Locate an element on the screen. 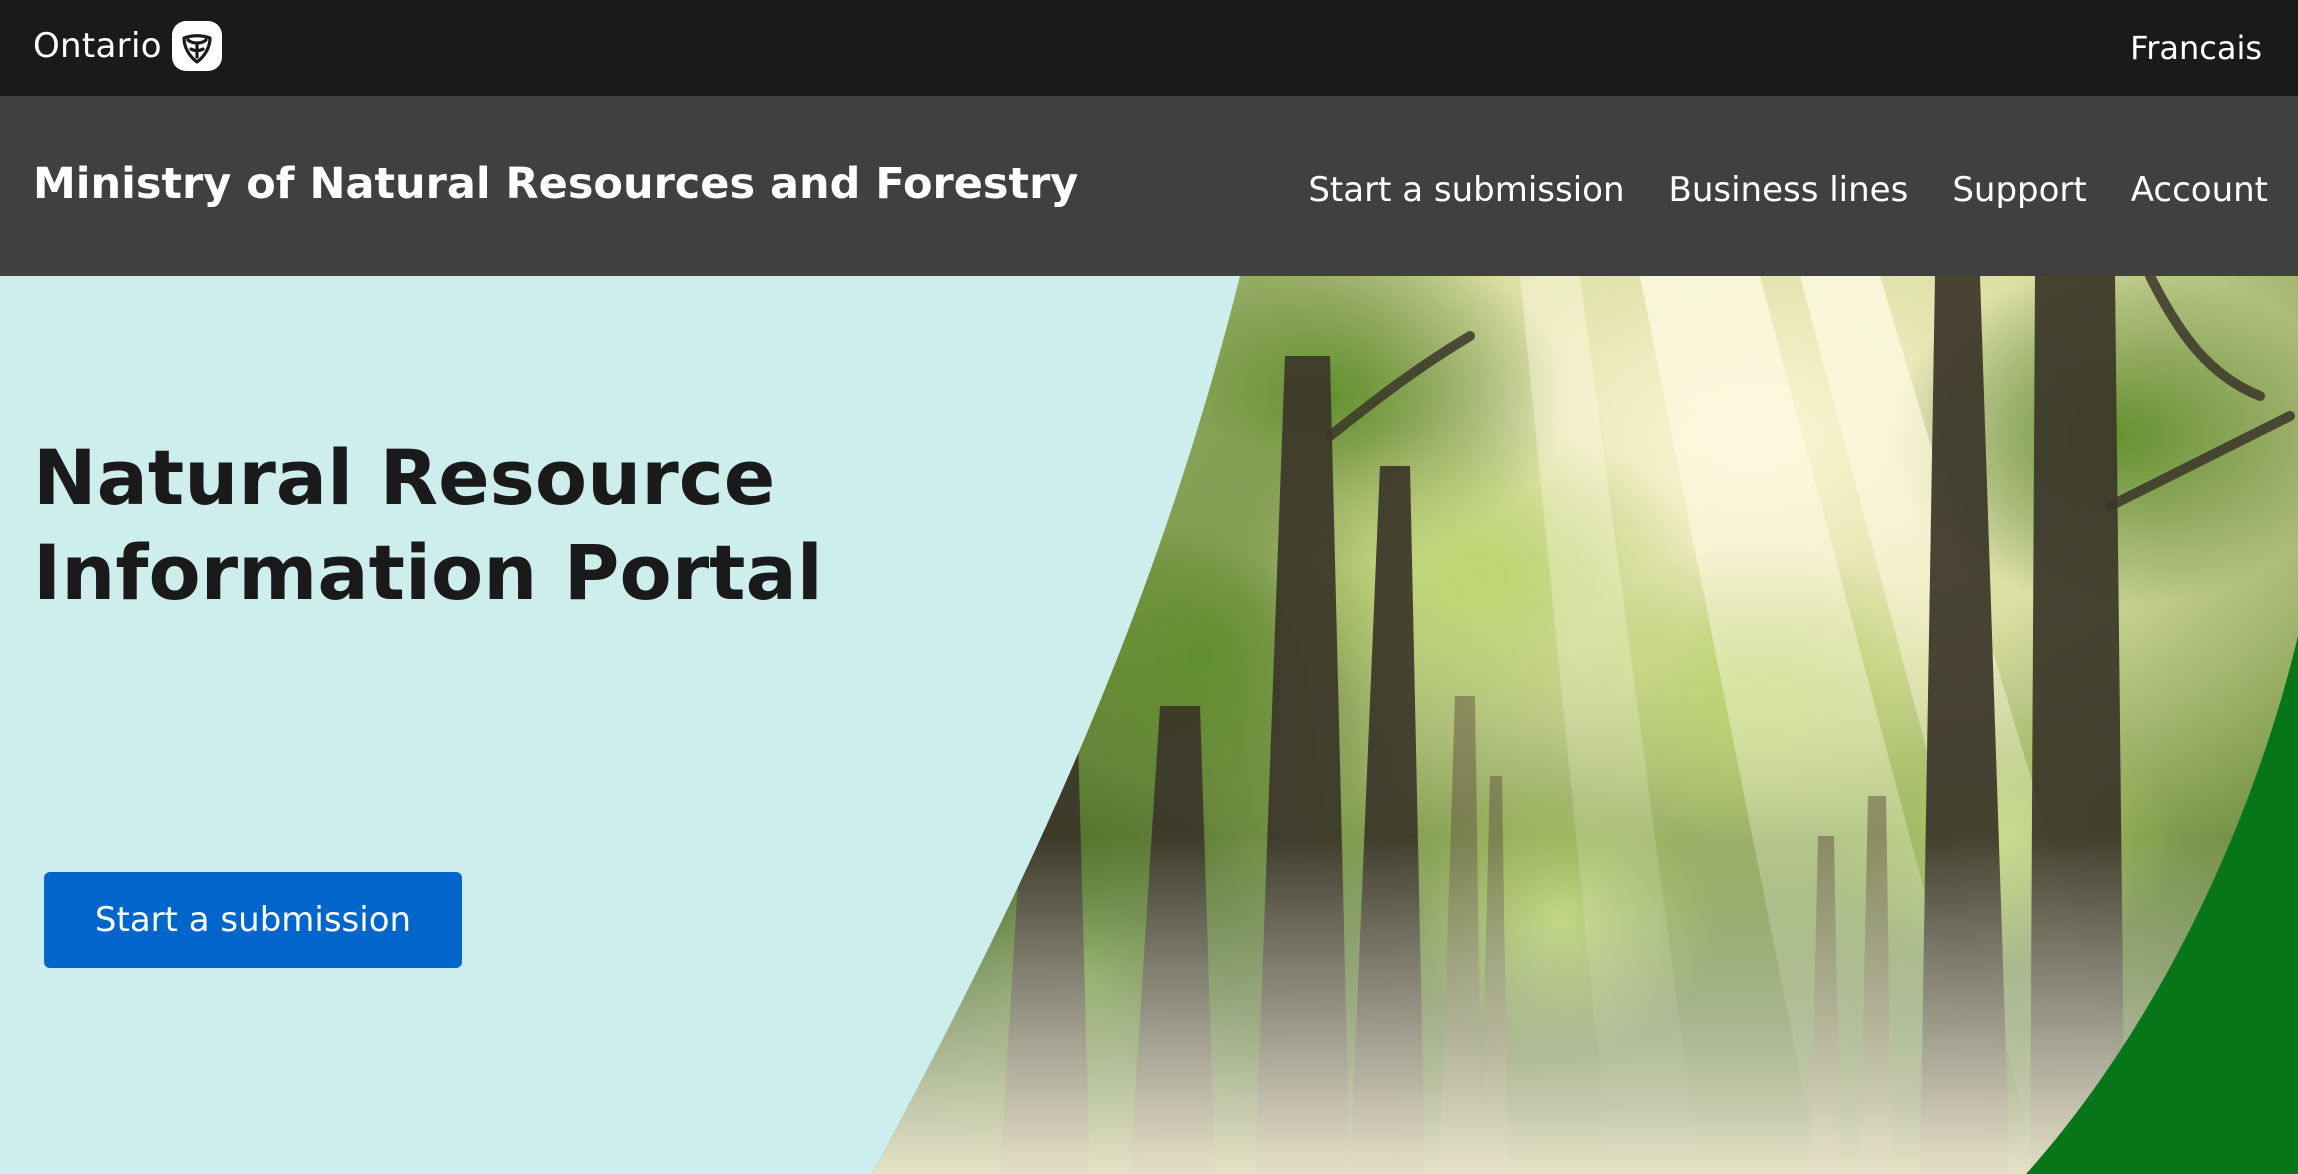  nav-item-support: Support is located at coordinates (2019, 190).